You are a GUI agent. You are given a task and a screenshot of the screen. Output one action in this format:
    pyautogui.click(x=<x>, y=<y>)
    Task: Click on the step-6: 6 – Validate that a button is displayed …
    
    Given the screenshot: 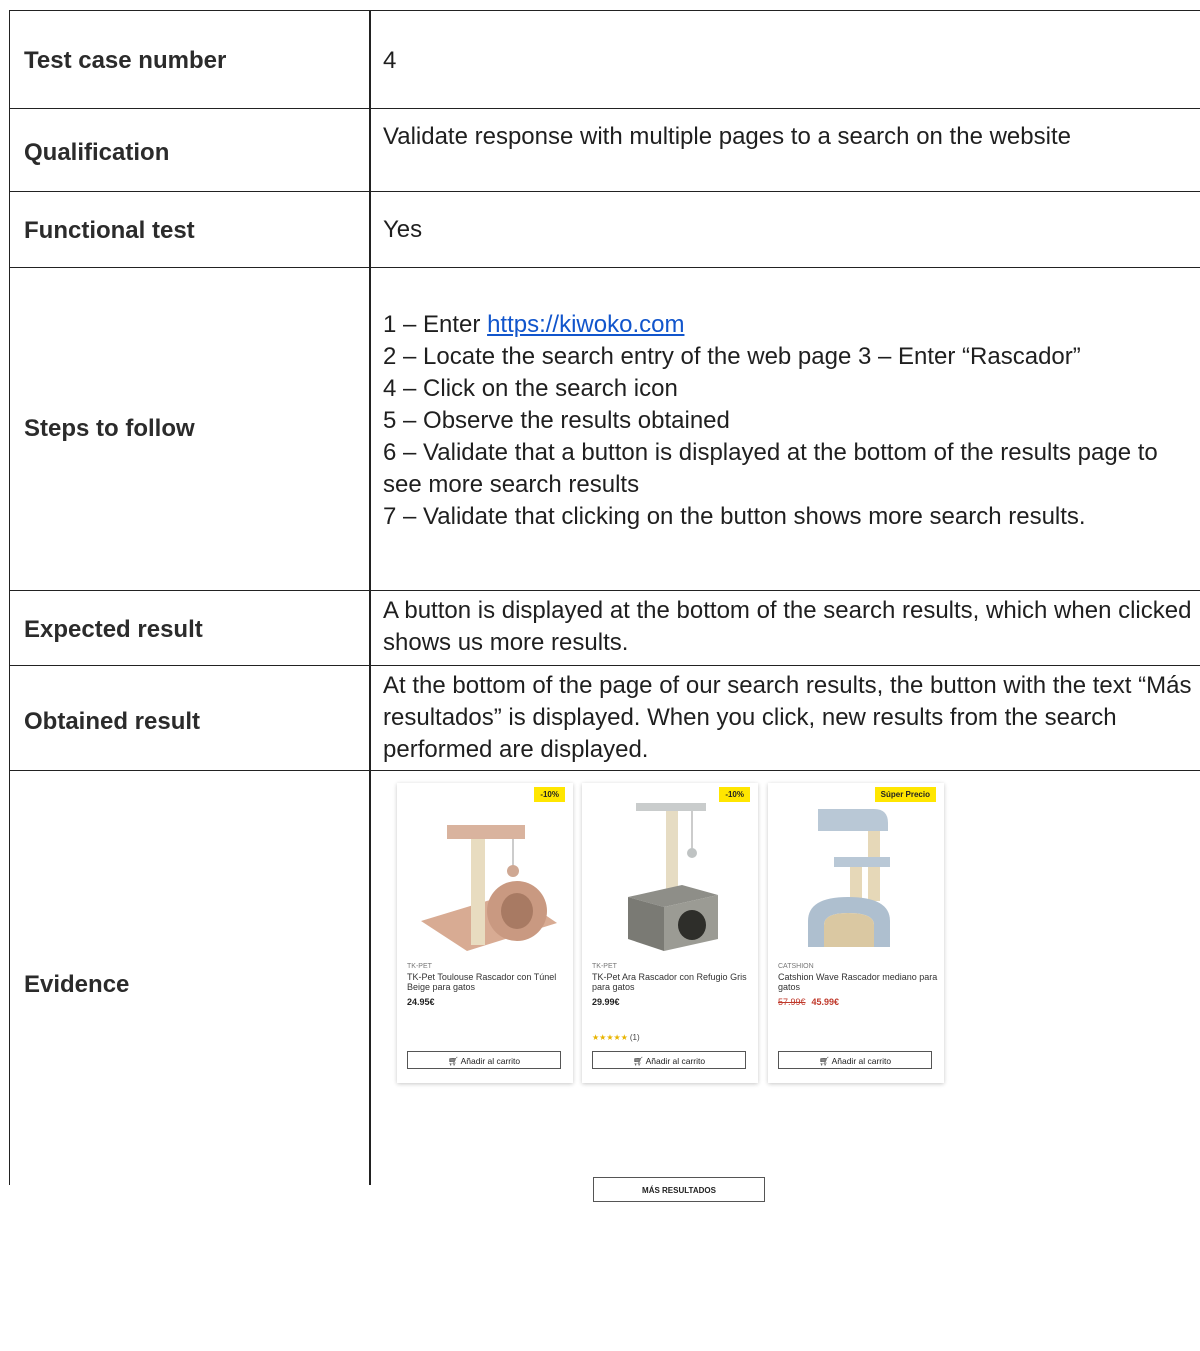 What is the action you would take?
    pyautogui.click(x=770, y=468)
    